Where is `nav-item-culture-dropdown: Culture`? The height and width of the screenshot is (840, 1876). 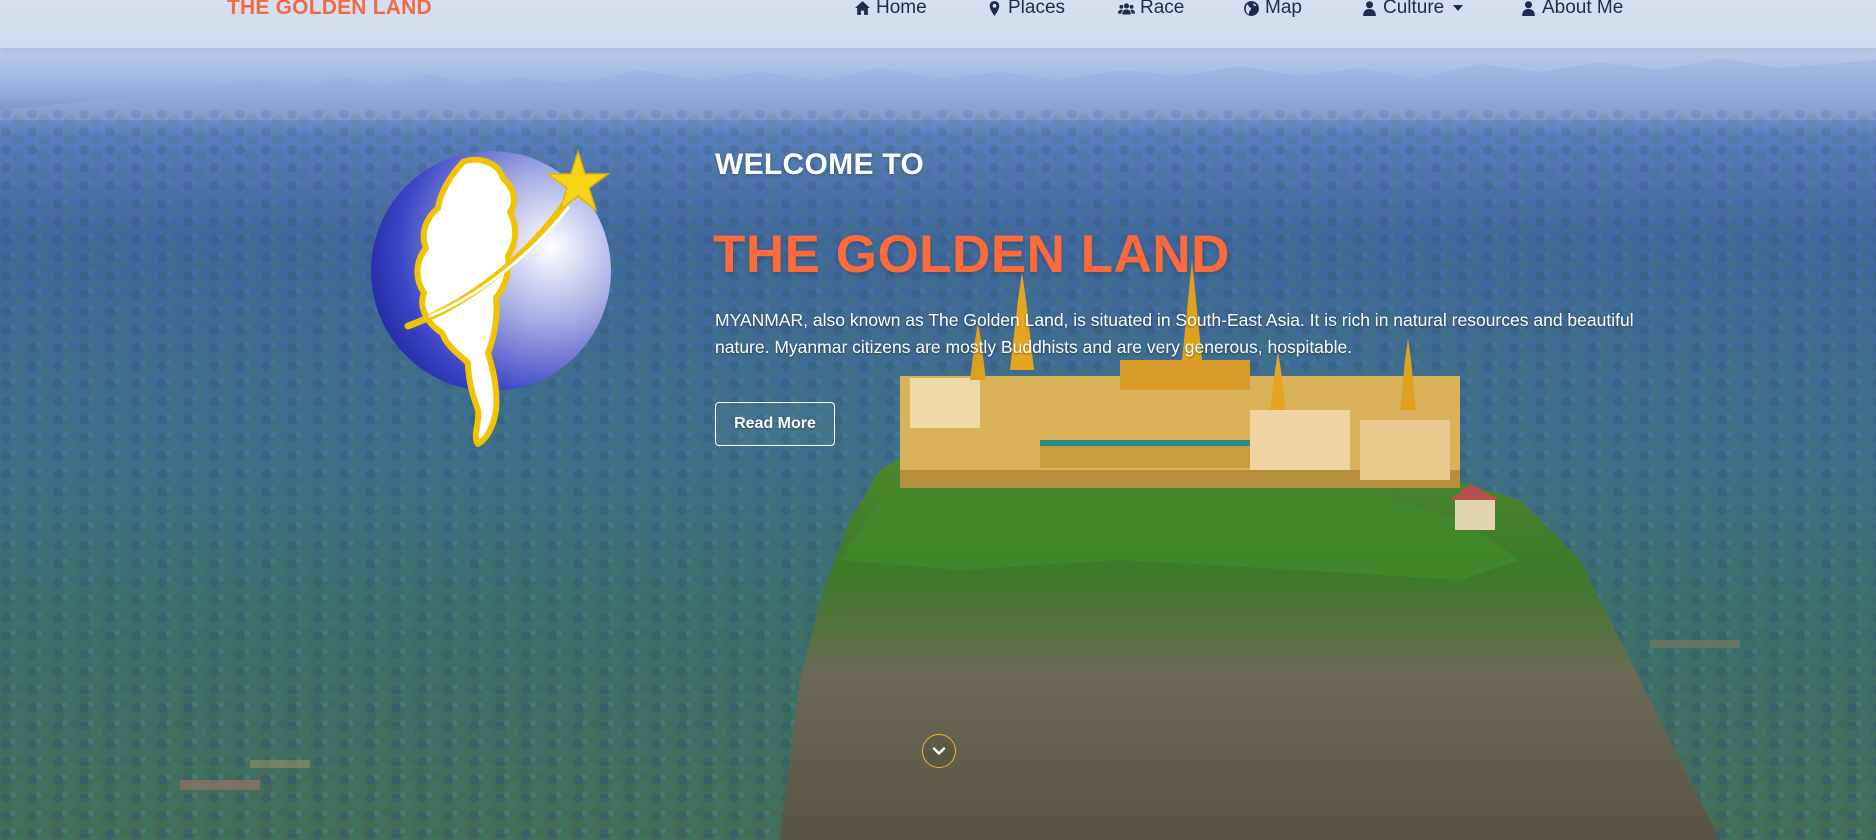
nav-item-culture-dropdown: Culture is located at coordinates (1412, 10).